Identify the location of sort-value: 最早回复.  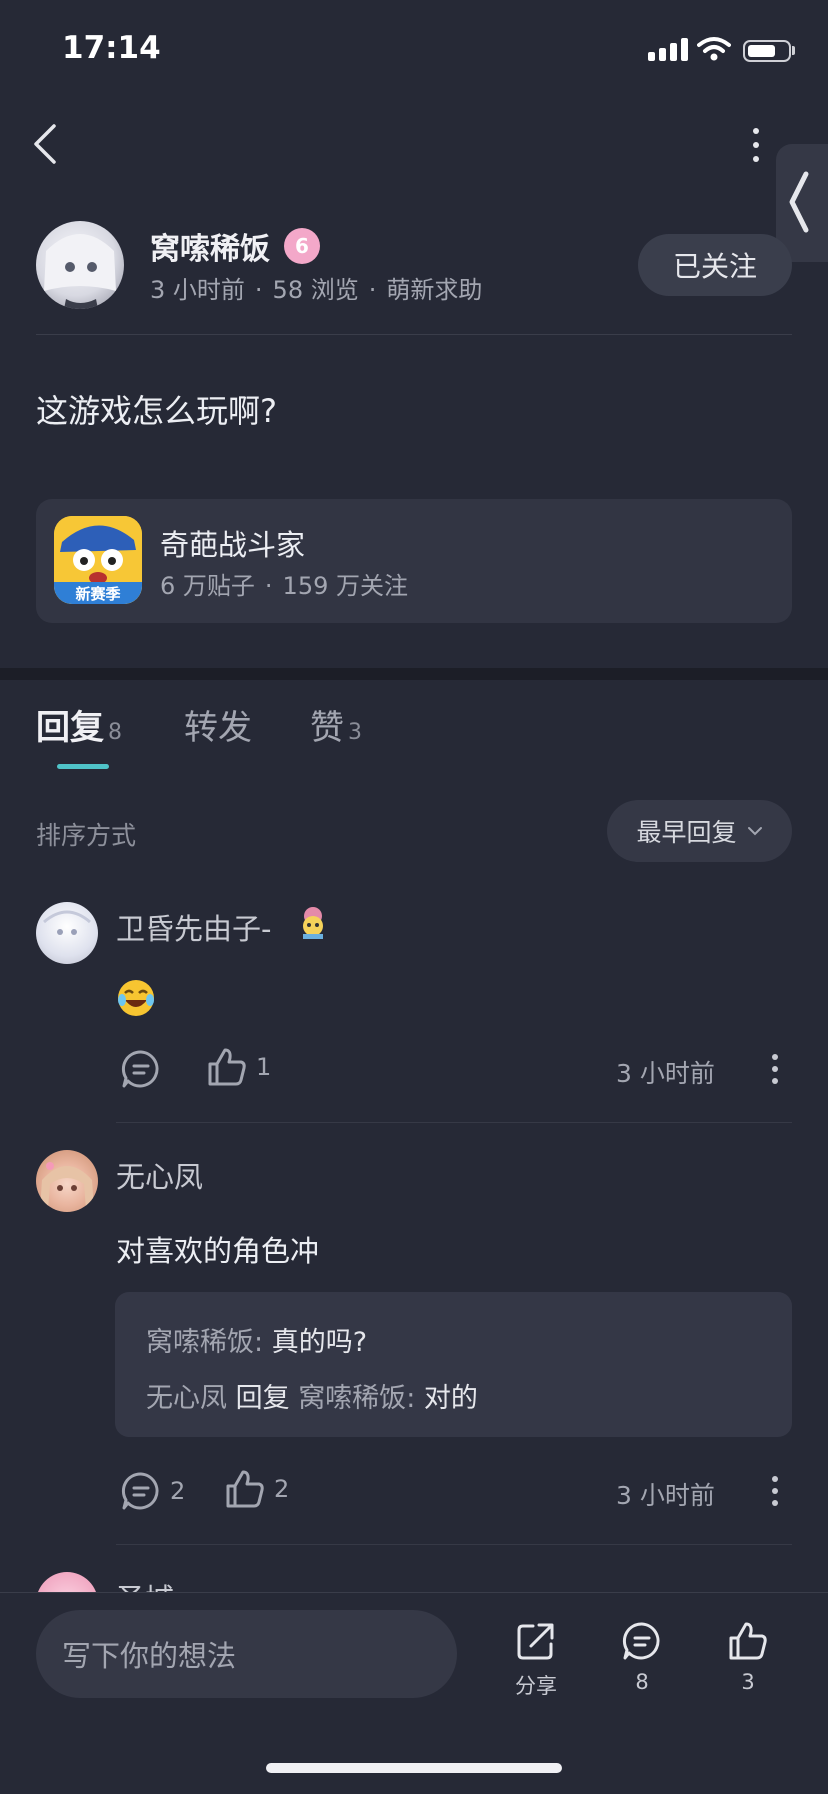
(686, 832).